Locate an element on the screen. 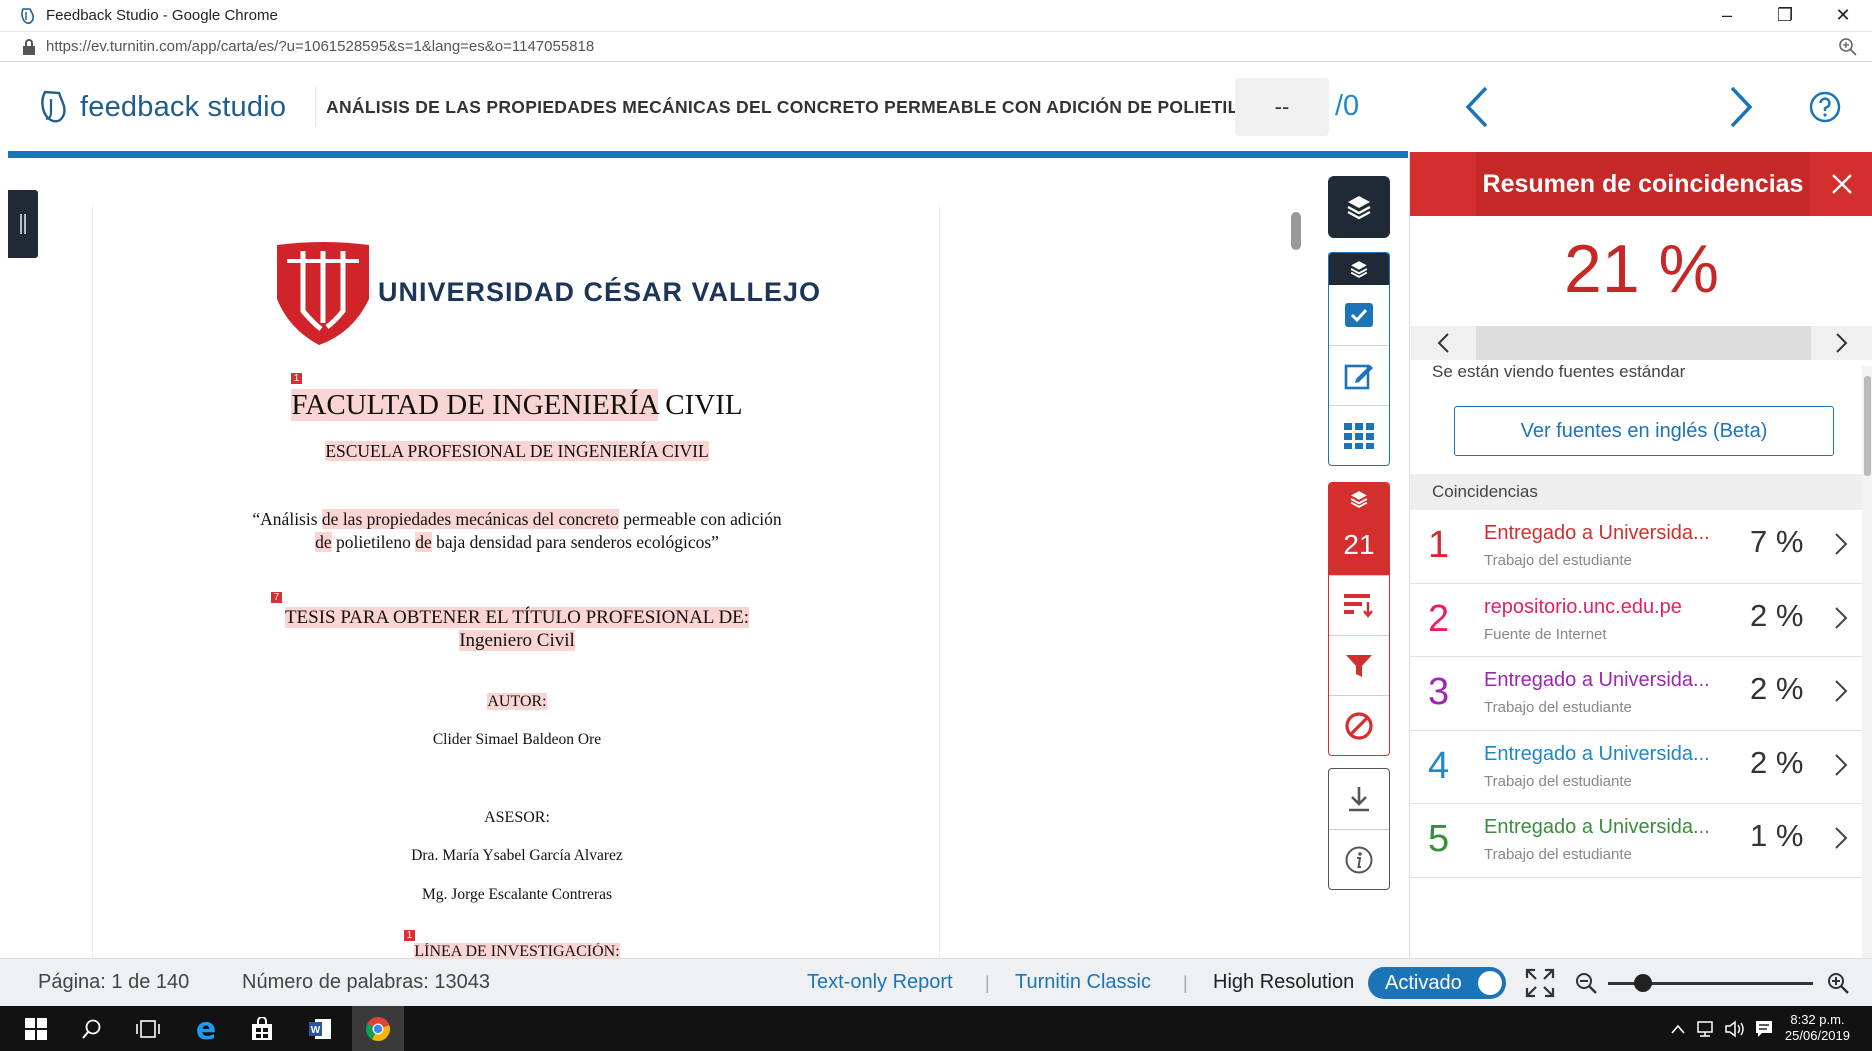 The height and width of the screenshot is (1051, 1872). grade-input: -- is located at coordinates (1282, 107).